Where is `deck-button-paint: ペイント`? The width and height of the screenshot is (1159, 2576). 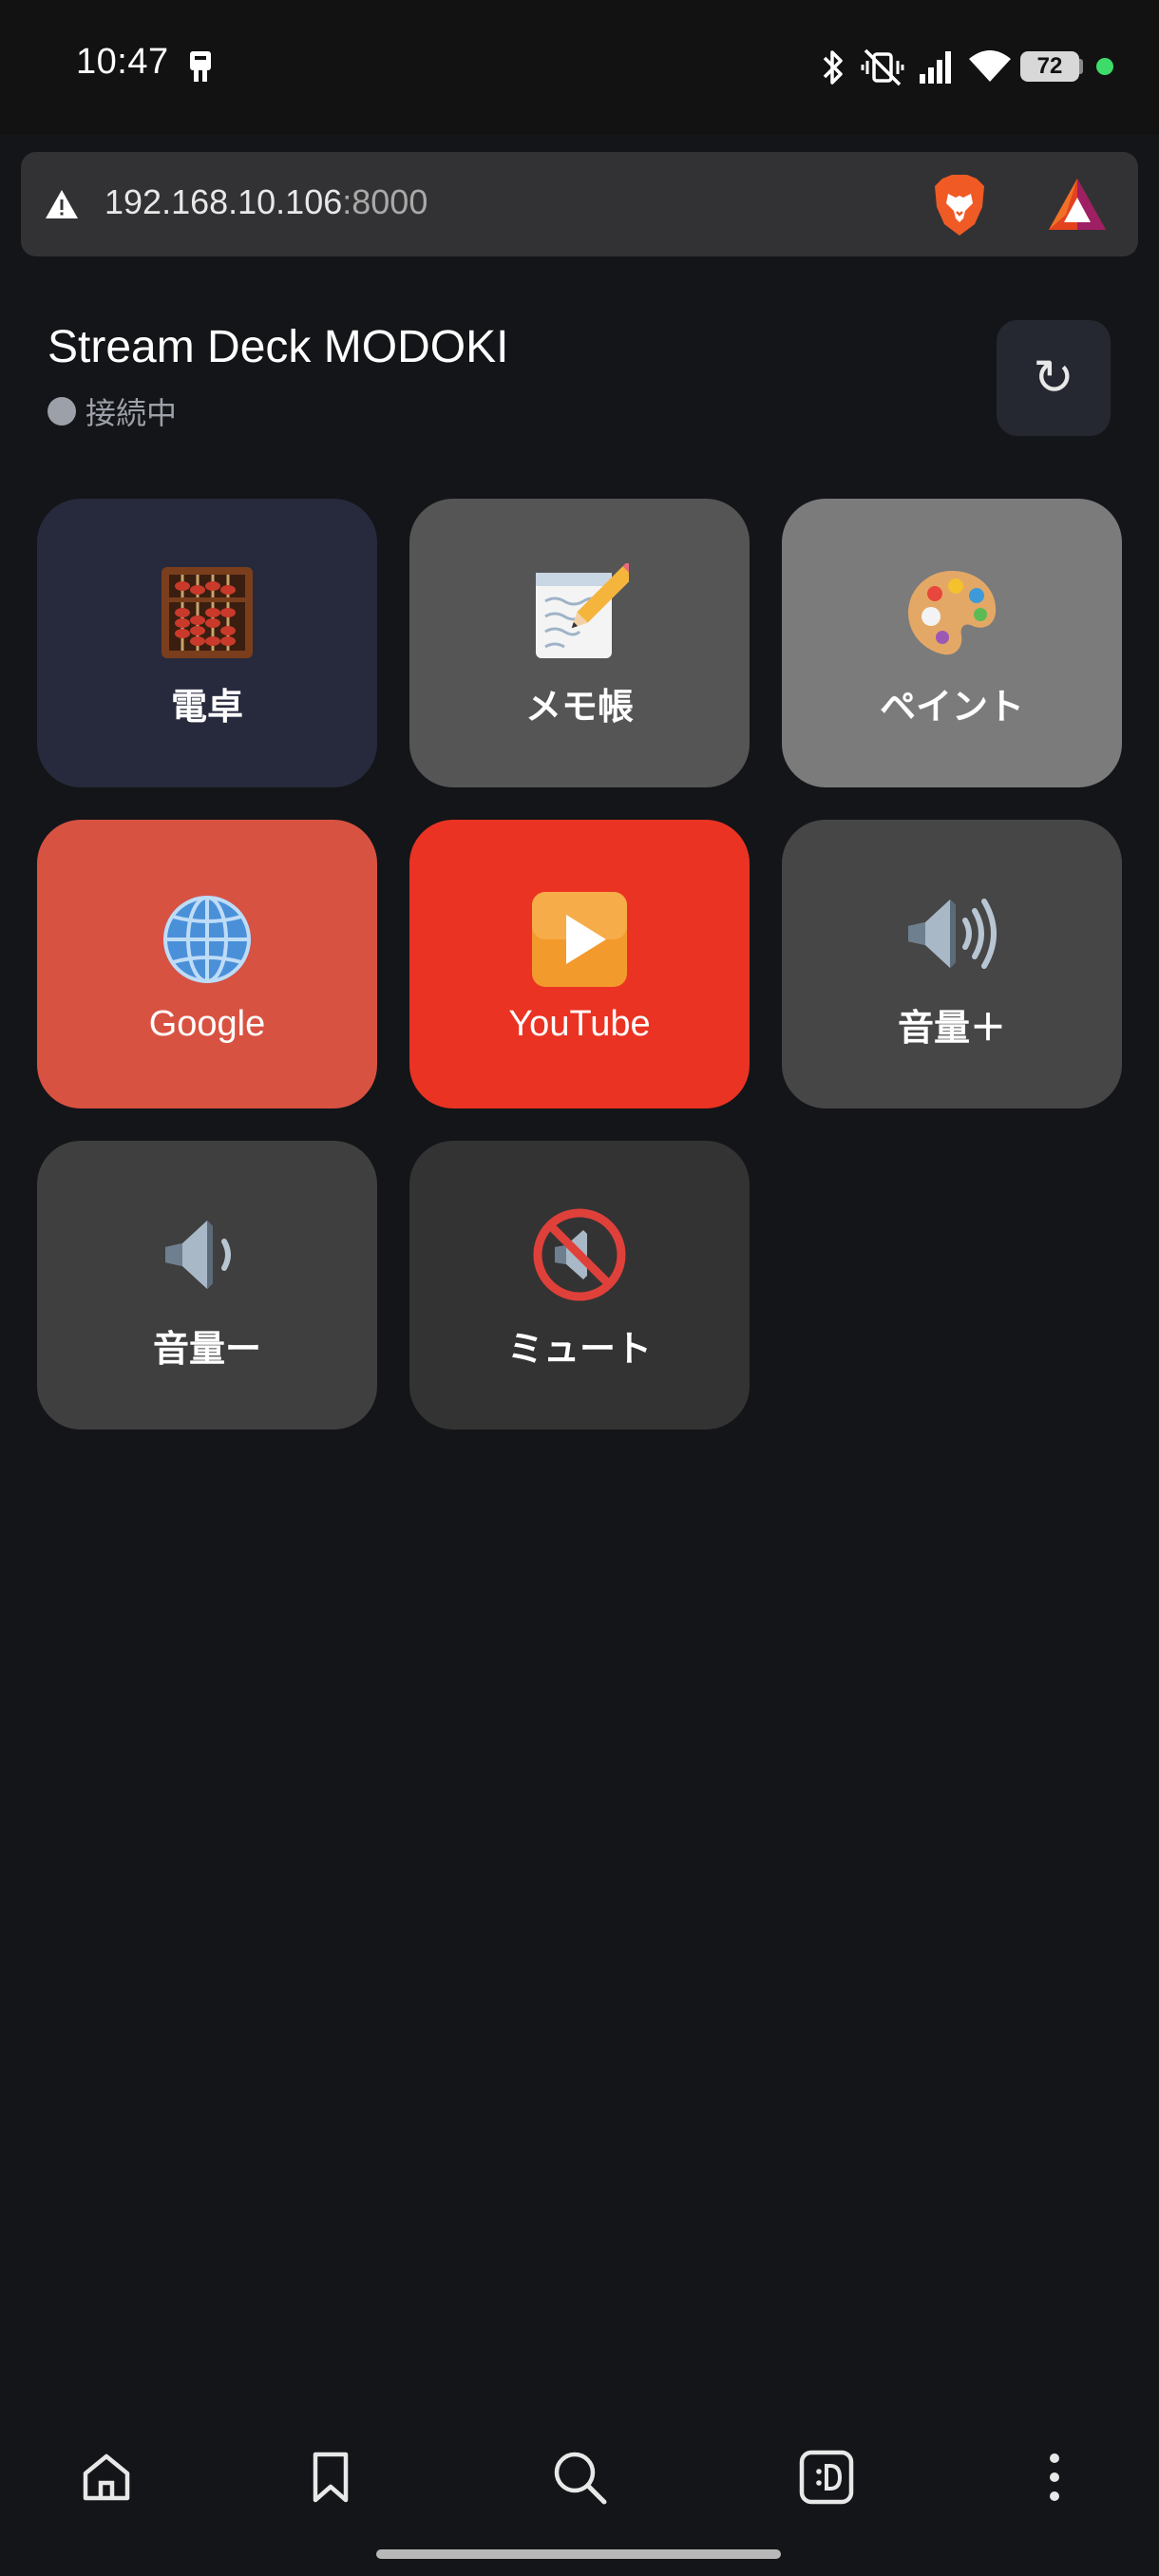
deck-button-paint: ペイント is located at coordinates (952, 643).